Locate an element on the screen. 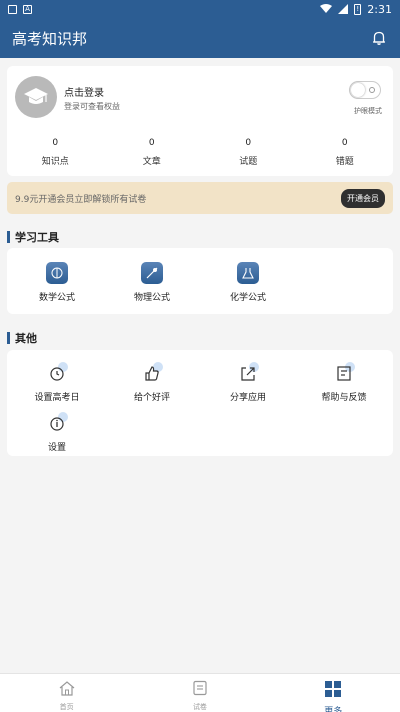  login-title: 点击登录 is located at coordinates (84, 91).